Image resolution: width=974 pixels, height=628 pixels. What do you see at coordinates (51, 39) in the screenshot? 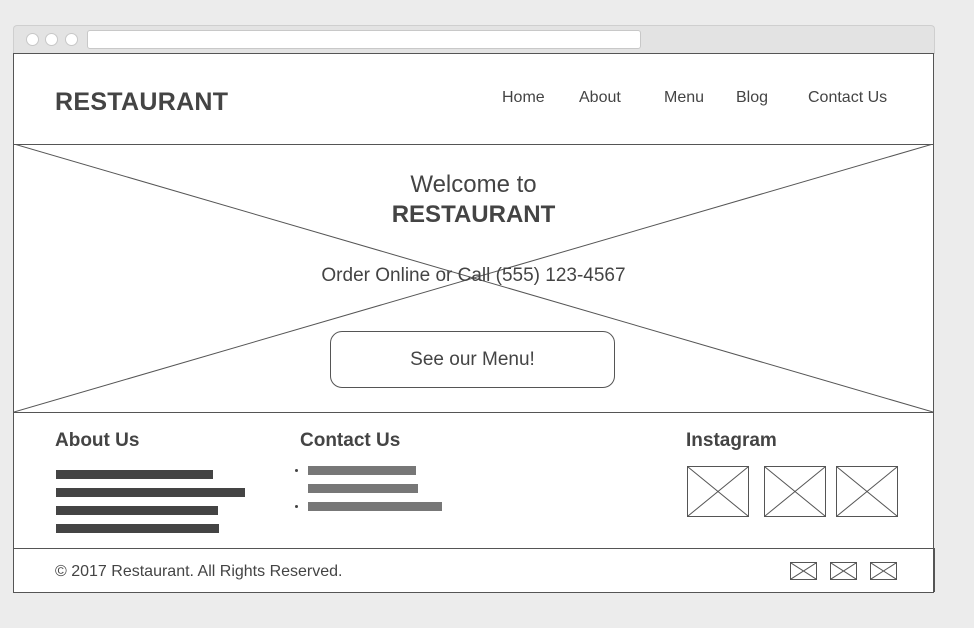
I see `window-minimize-dot` at bounding box center [51, 39].